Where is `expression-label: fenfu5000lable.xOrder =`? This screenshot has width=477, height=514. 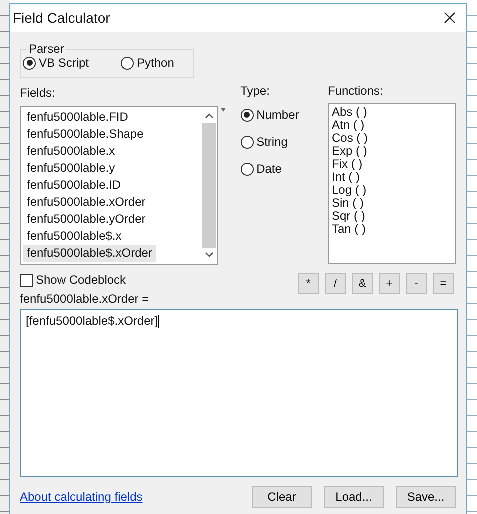 expression-label: fenfu5000lable.xOrder = is located at coordinates (85, 299).